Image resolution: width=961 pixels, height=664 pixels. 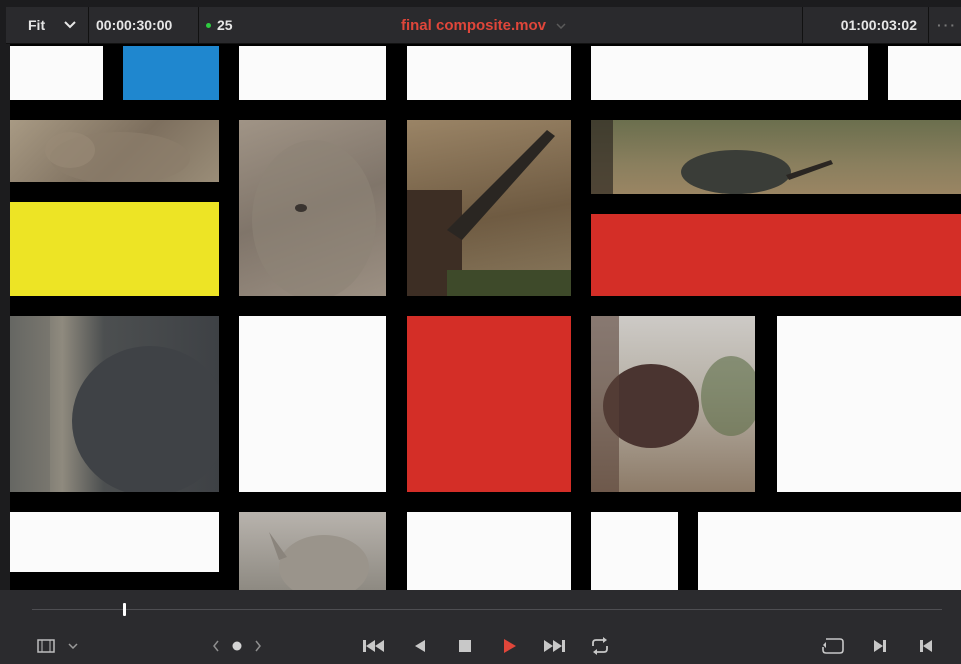 I want to click on more-options-icon: ···, so click(x=947, y=25).